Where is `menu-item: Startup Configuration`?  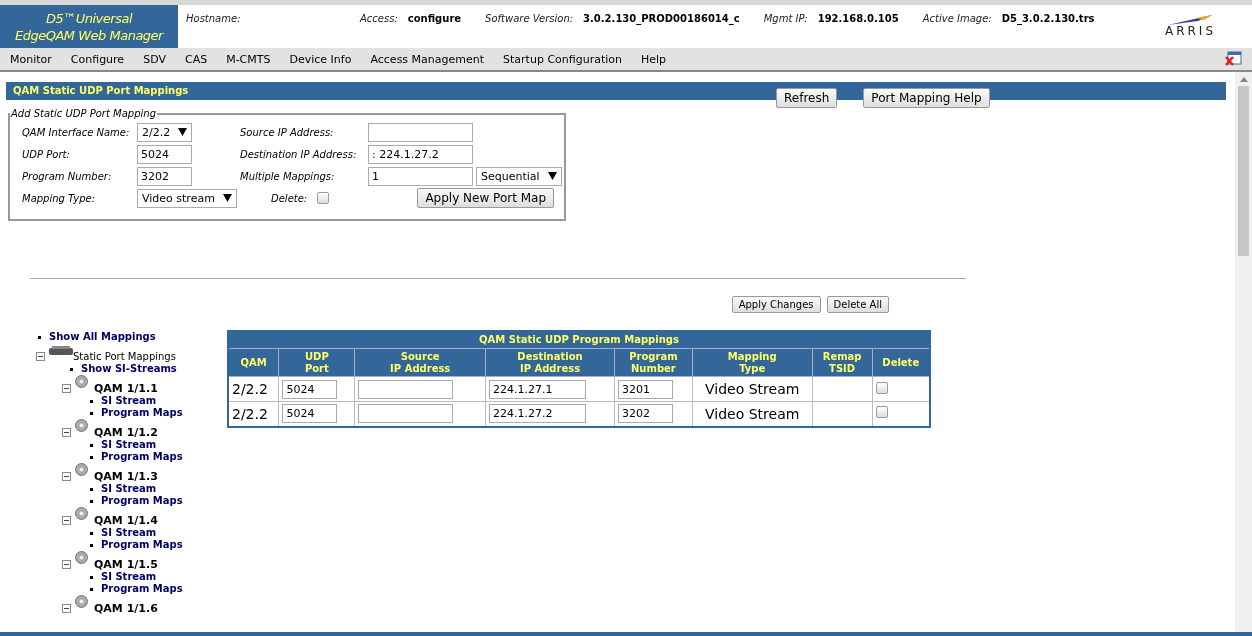 menu-item: Startup Configuration is located at coordinates (562, 59).